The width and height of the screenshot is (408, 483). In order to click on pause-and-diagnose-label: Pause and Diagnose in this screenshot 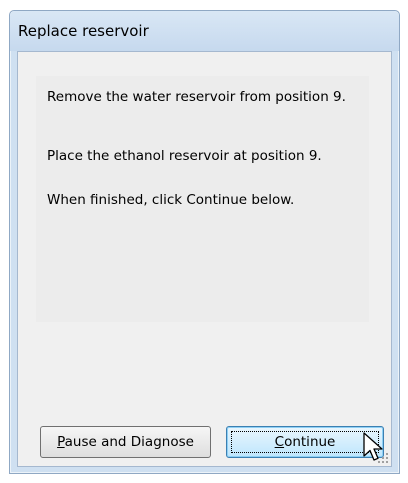, I will do `click(125, 442)`.